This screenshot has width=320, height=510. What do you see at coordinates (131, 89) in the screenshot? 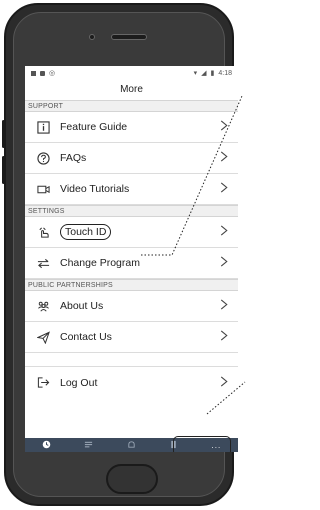
I see `page-title: More` at bounding box center [131, 89].